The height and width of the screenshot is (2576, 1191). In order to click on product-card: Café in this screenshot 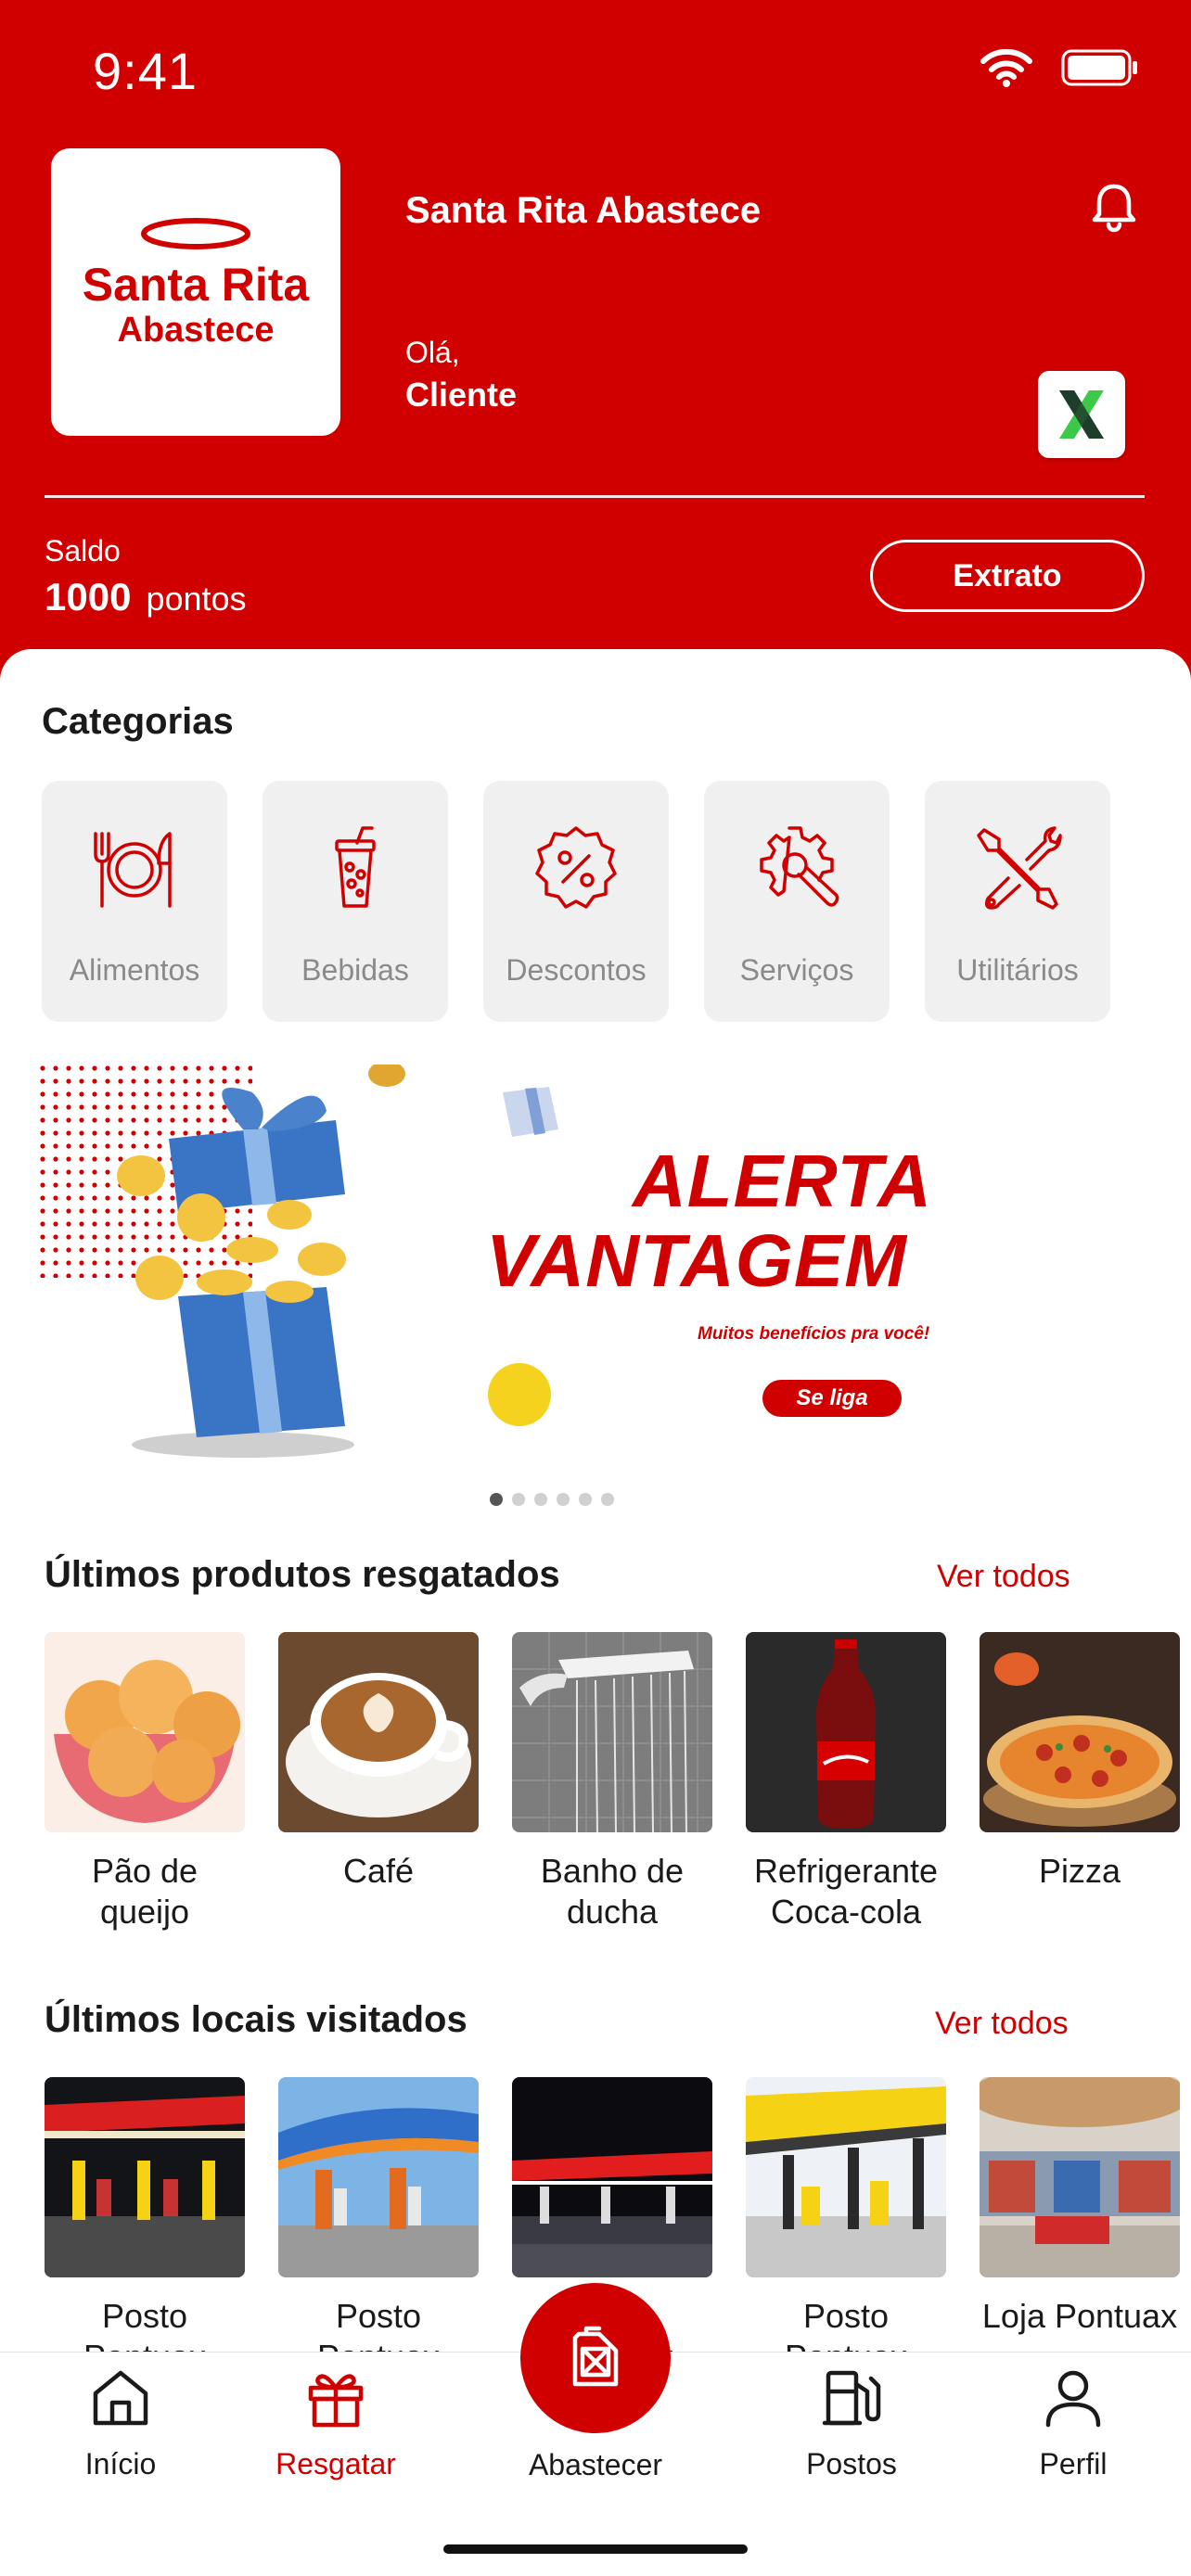, I will do `click(378, 1782)`.